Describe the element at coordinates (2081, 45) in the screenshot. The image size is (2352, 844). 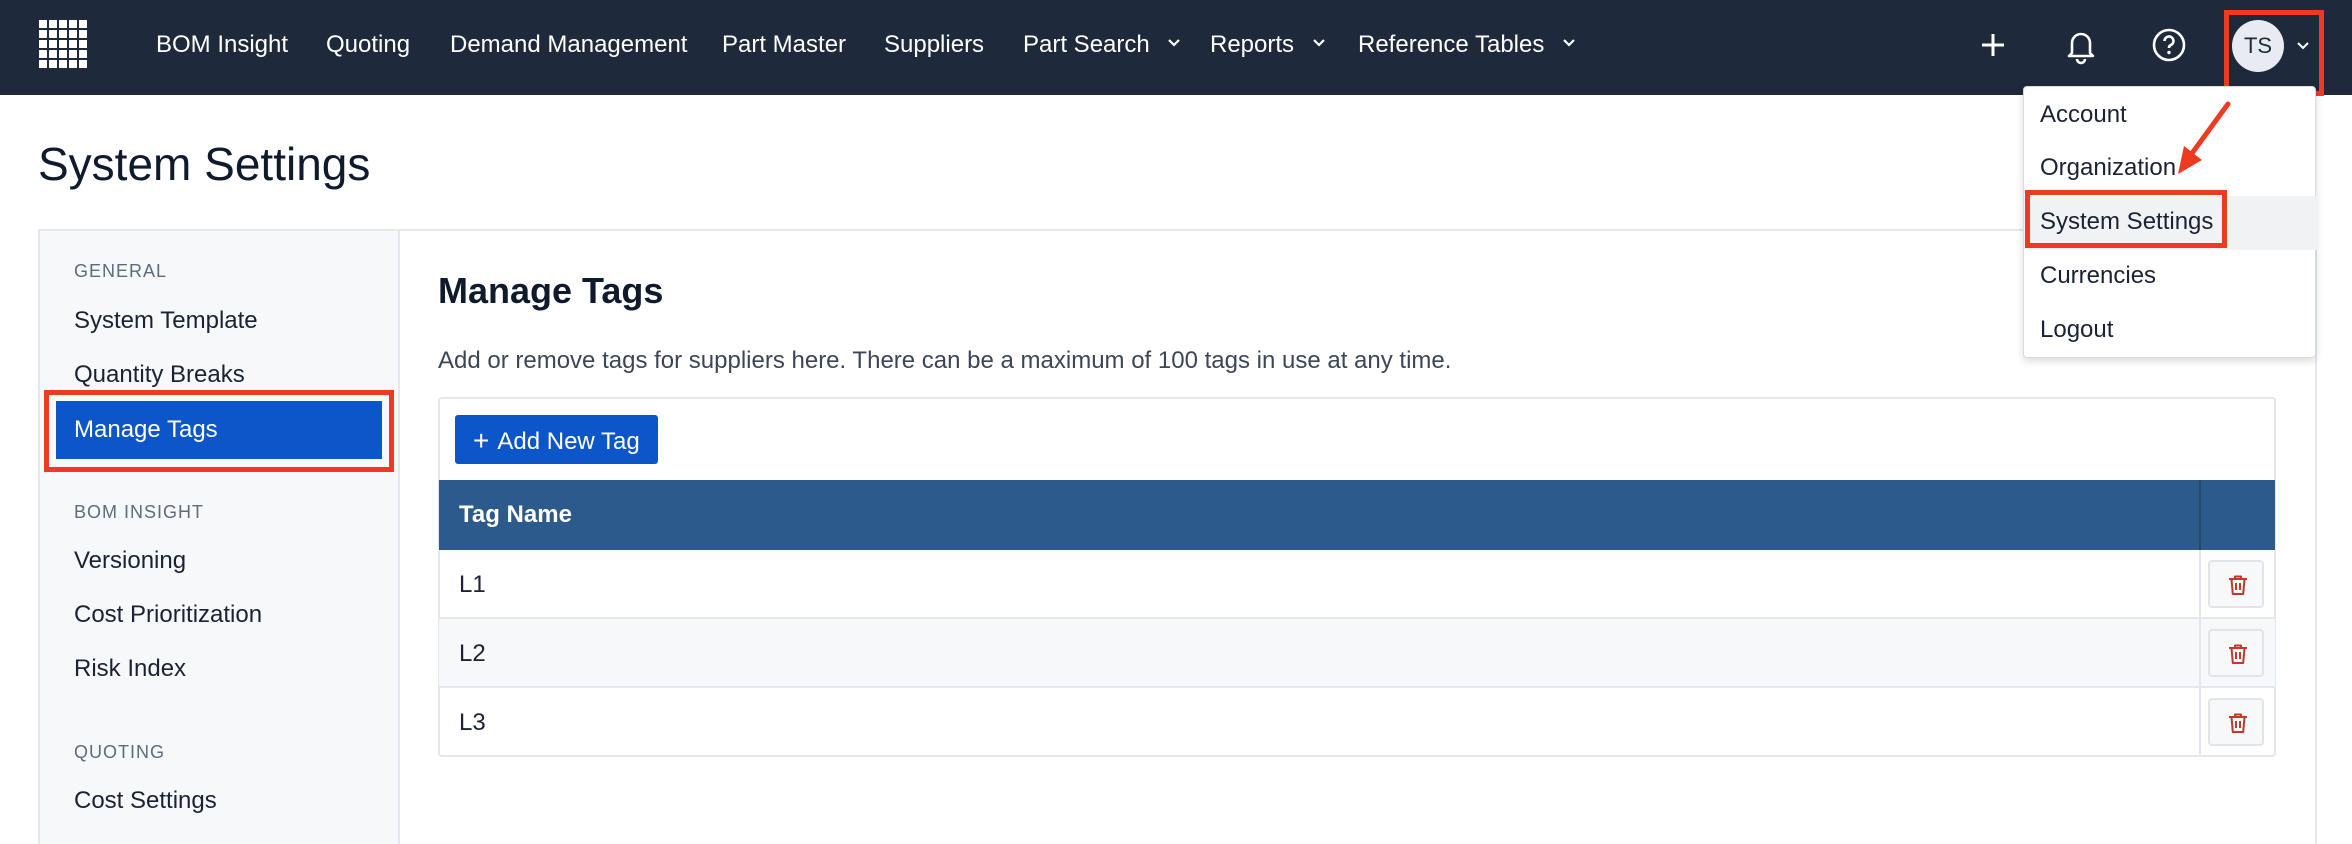
I see `bell-icon` at that location.